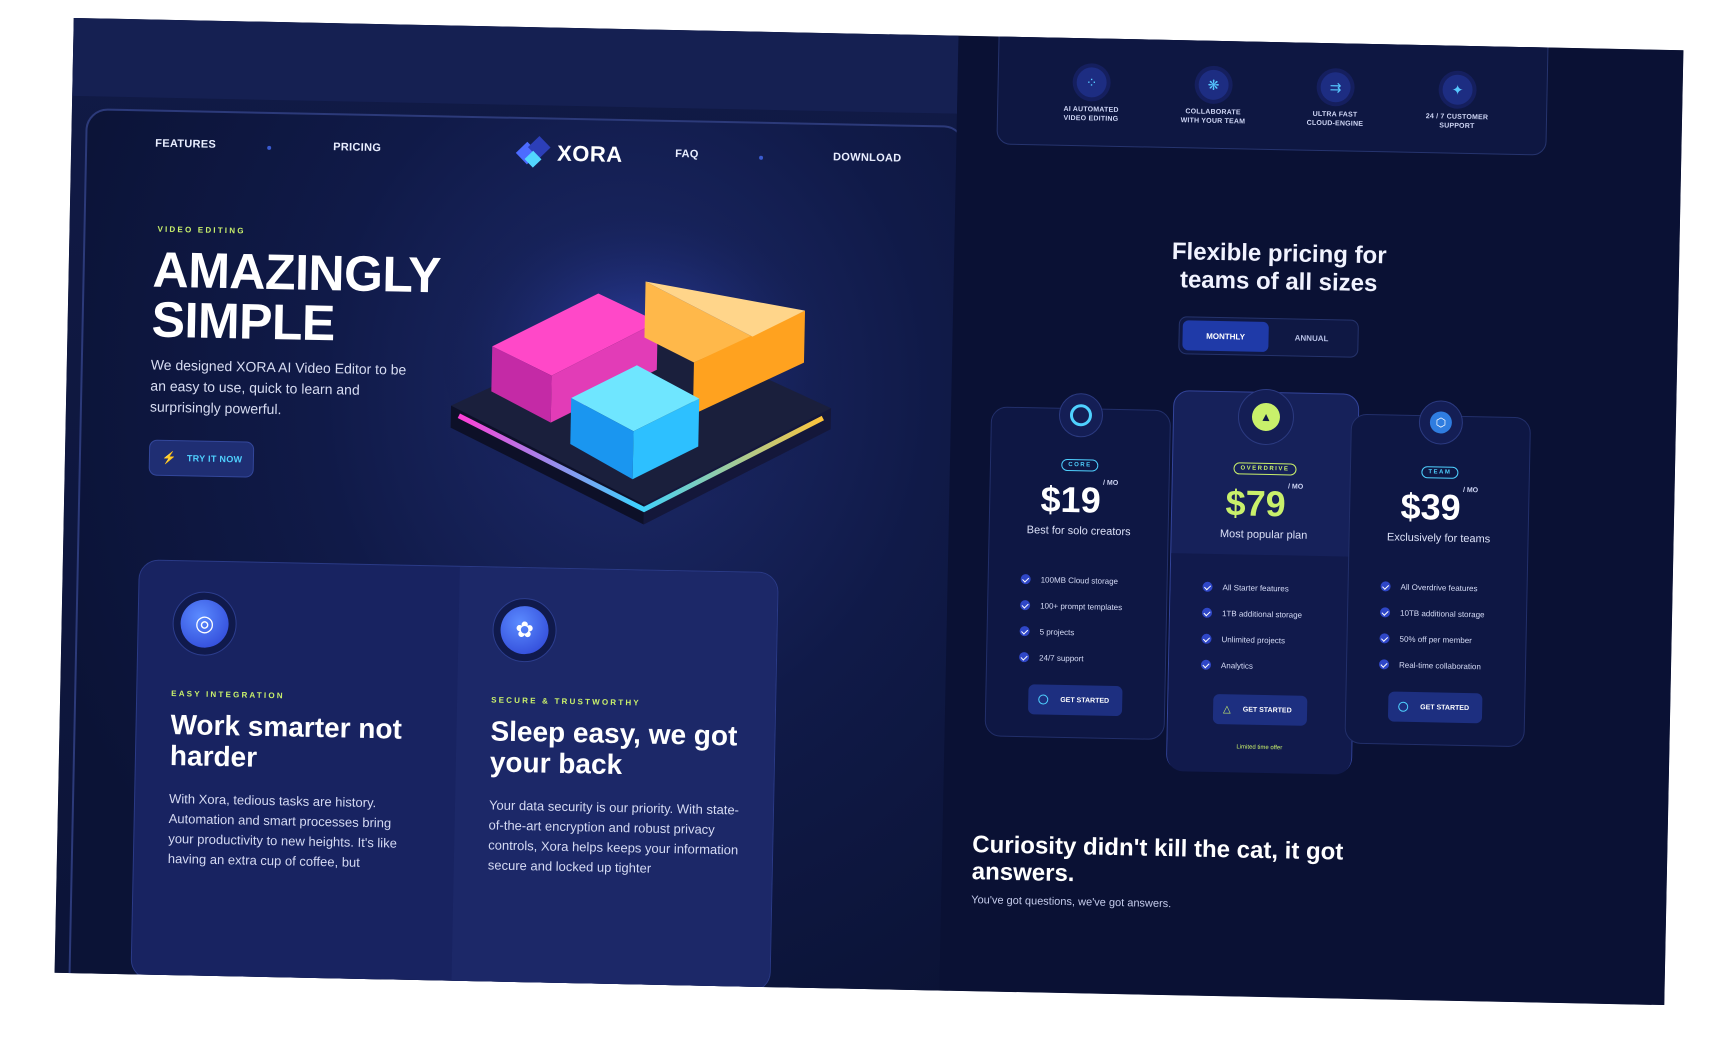 This screenshot has height=1040, width=1724. I want to click on feature-cloud-engine: ⇉ ULTRA FAST CLOUD-ENGINE, so click(1335, 100).